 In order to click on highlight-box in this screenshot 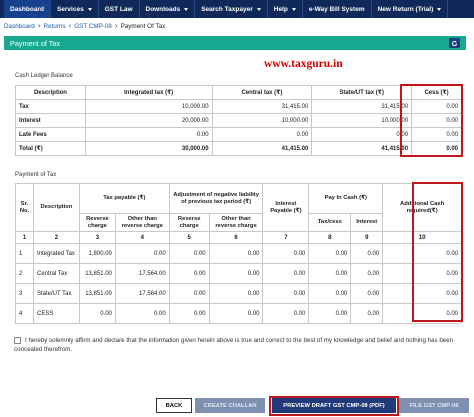, I will do `click(334, 406)`.